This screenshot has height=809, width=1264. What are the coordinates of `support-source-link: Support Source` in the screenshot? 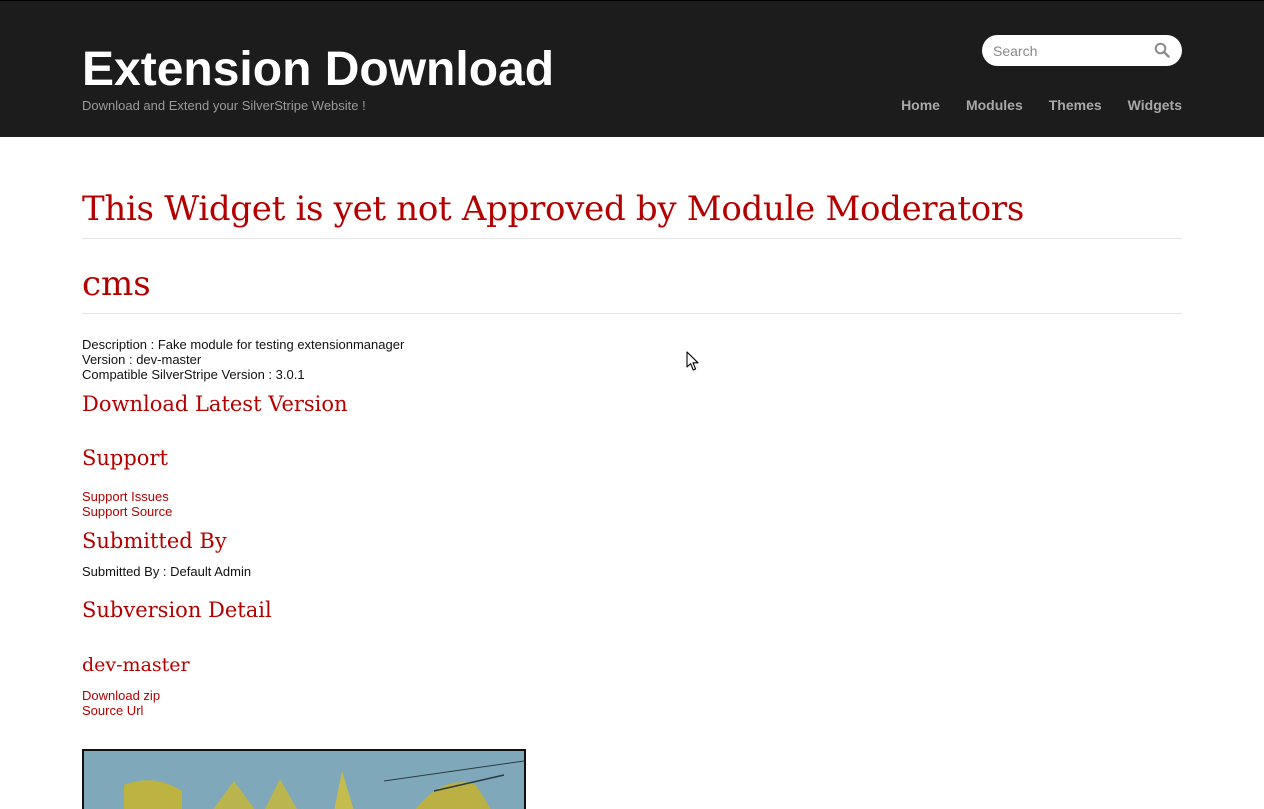 It's located at (127, 511).